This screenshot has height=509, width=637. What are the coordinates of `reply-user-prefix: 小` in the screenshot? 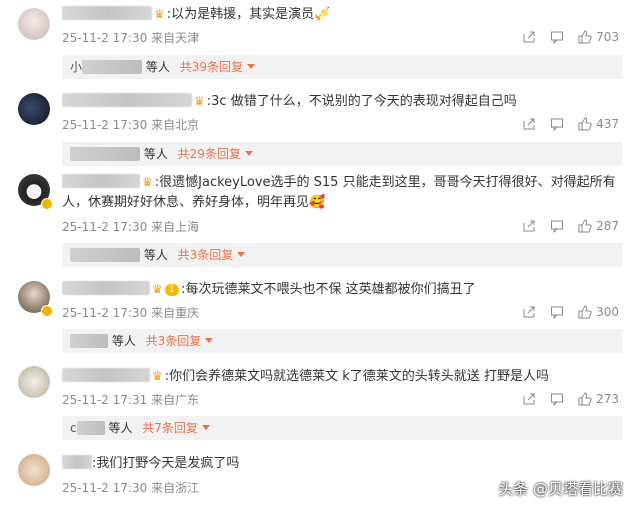 It's located at (76, 67).